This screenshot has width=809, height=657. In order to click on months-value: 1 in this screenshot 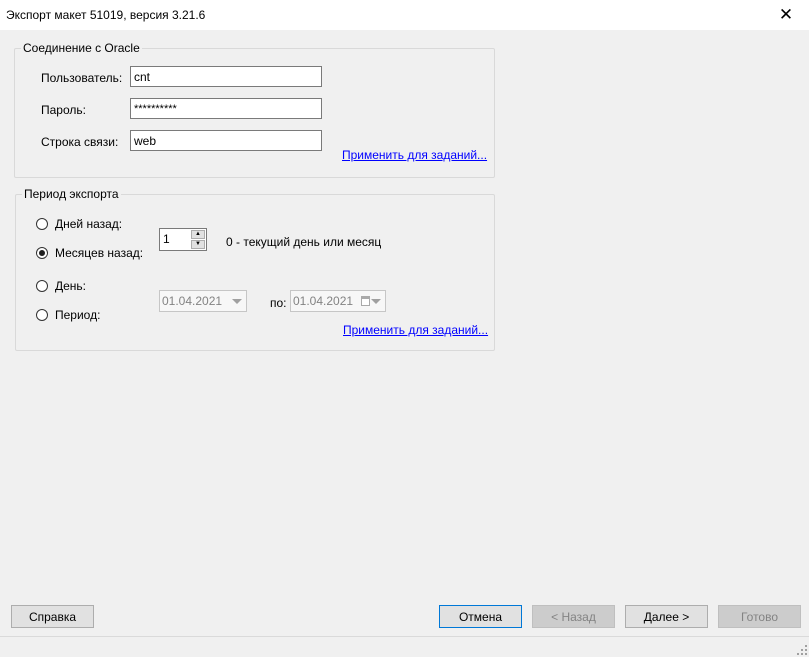, I will do `click(166, 239)`.